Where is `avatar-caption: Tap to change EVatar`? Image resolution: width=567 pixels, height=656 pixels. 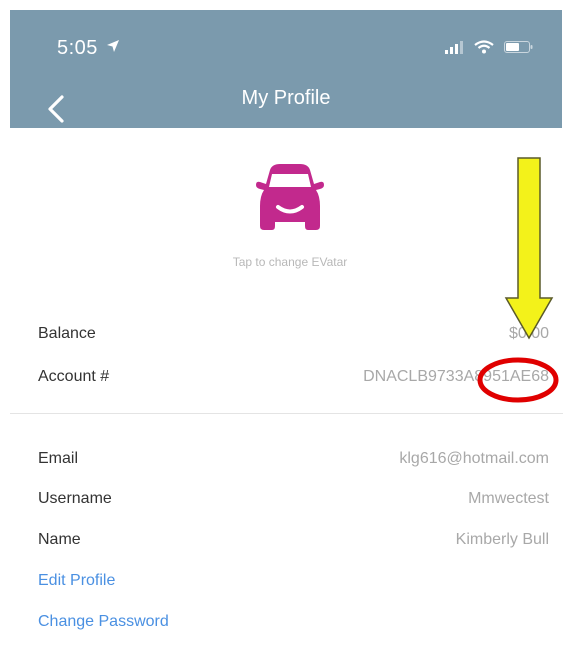
avatar-caption: Tap to change EVatar is located at coordinates (290, 262).